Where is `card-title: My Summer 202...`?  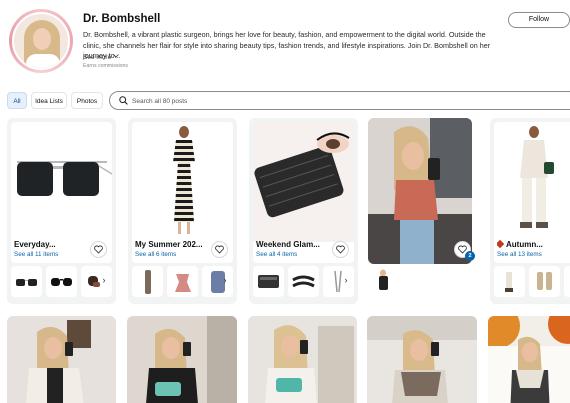
card-title: My Summer 202... is located at coordinates (169, 244).